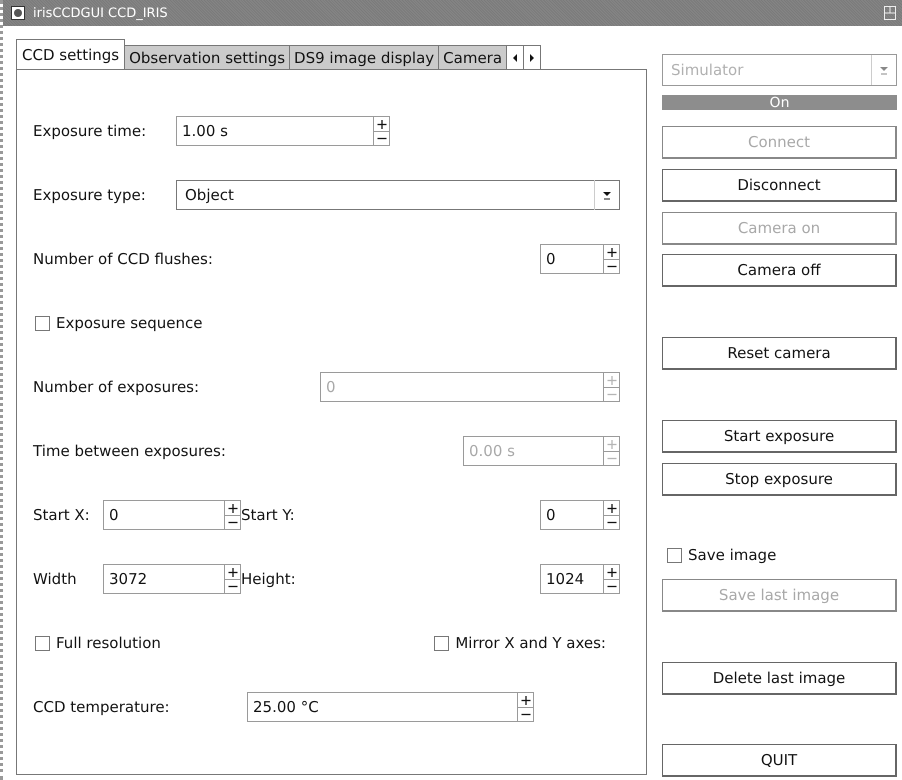 The image size is (902, 780). What do you see at coordinates (779, 185) in the screenshot?
I see `button: Disconnect` at bounding box center [779, 185].